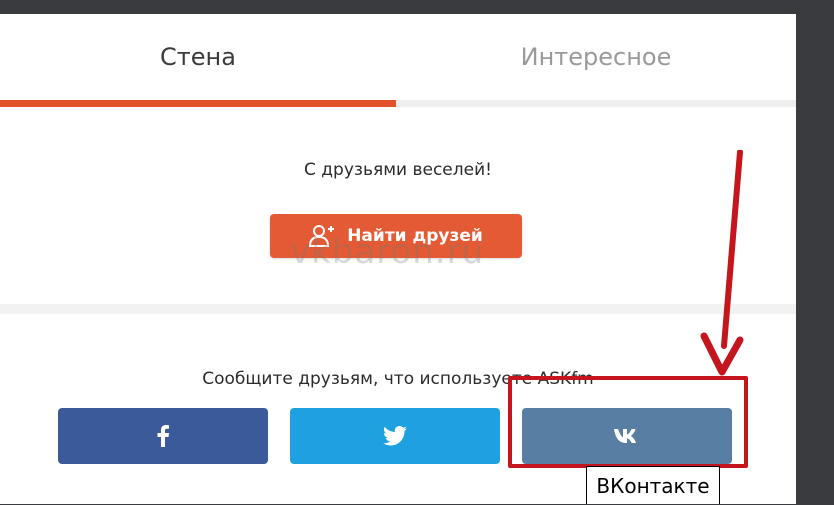 This screenshot has width=834, height=505. I want to click on tab-interesting: Интересное, so click(596, 57).